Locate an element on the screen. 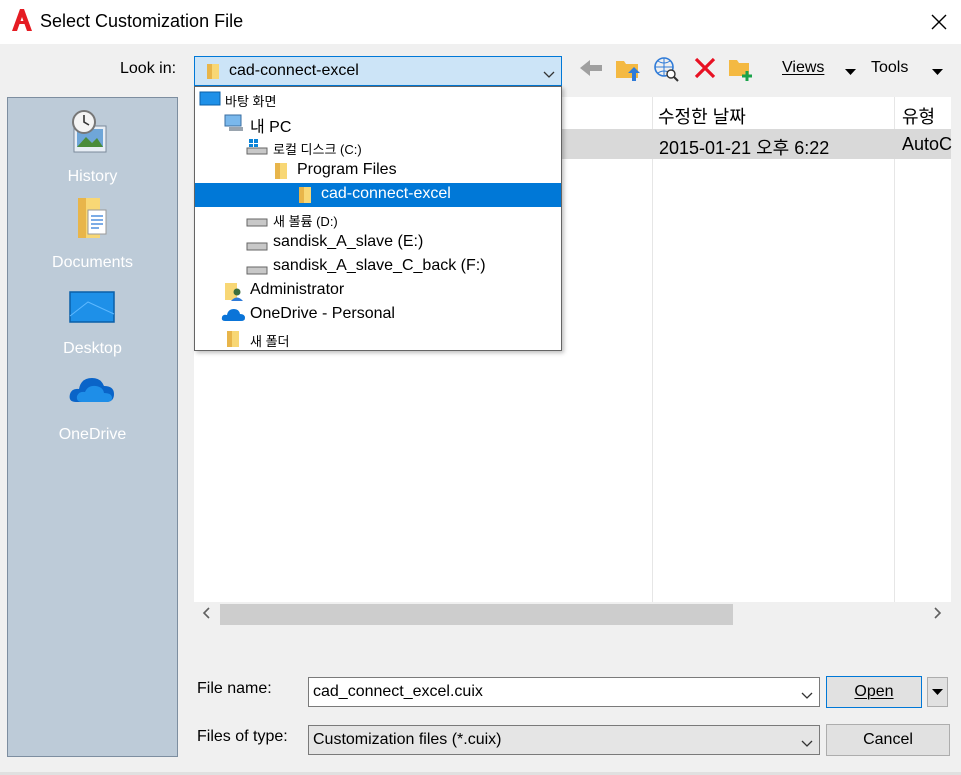 The width and height of the screenshot is (961, 775). place-onedrive: OneDrive is located at coordinates (92, 402).